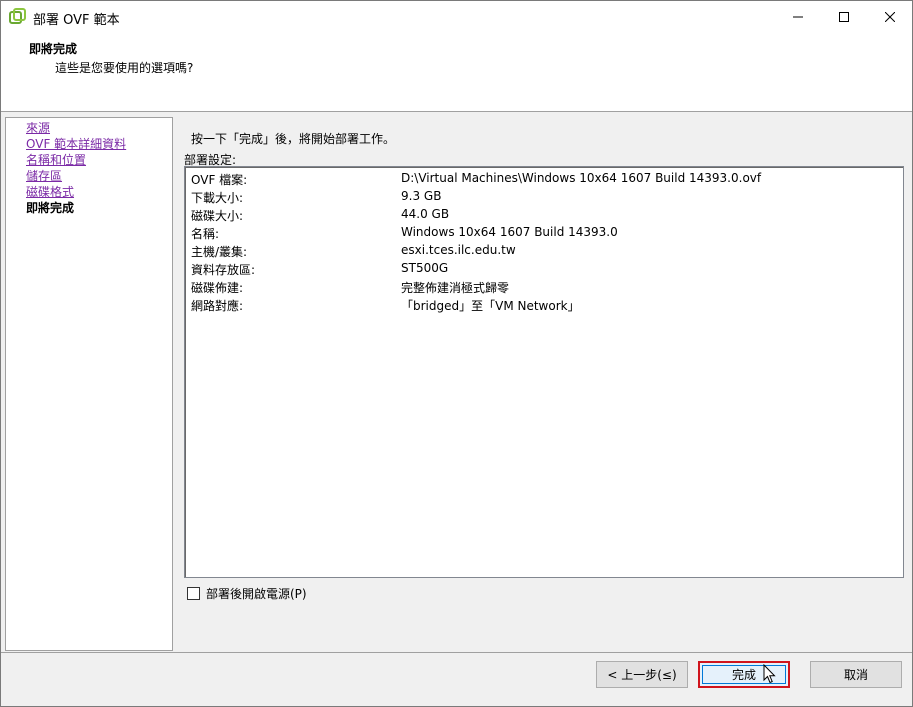  Describe the element at coordinates (217, 288) in the screenshot. I see `setting-key: 磁碟佈建:` at that location.